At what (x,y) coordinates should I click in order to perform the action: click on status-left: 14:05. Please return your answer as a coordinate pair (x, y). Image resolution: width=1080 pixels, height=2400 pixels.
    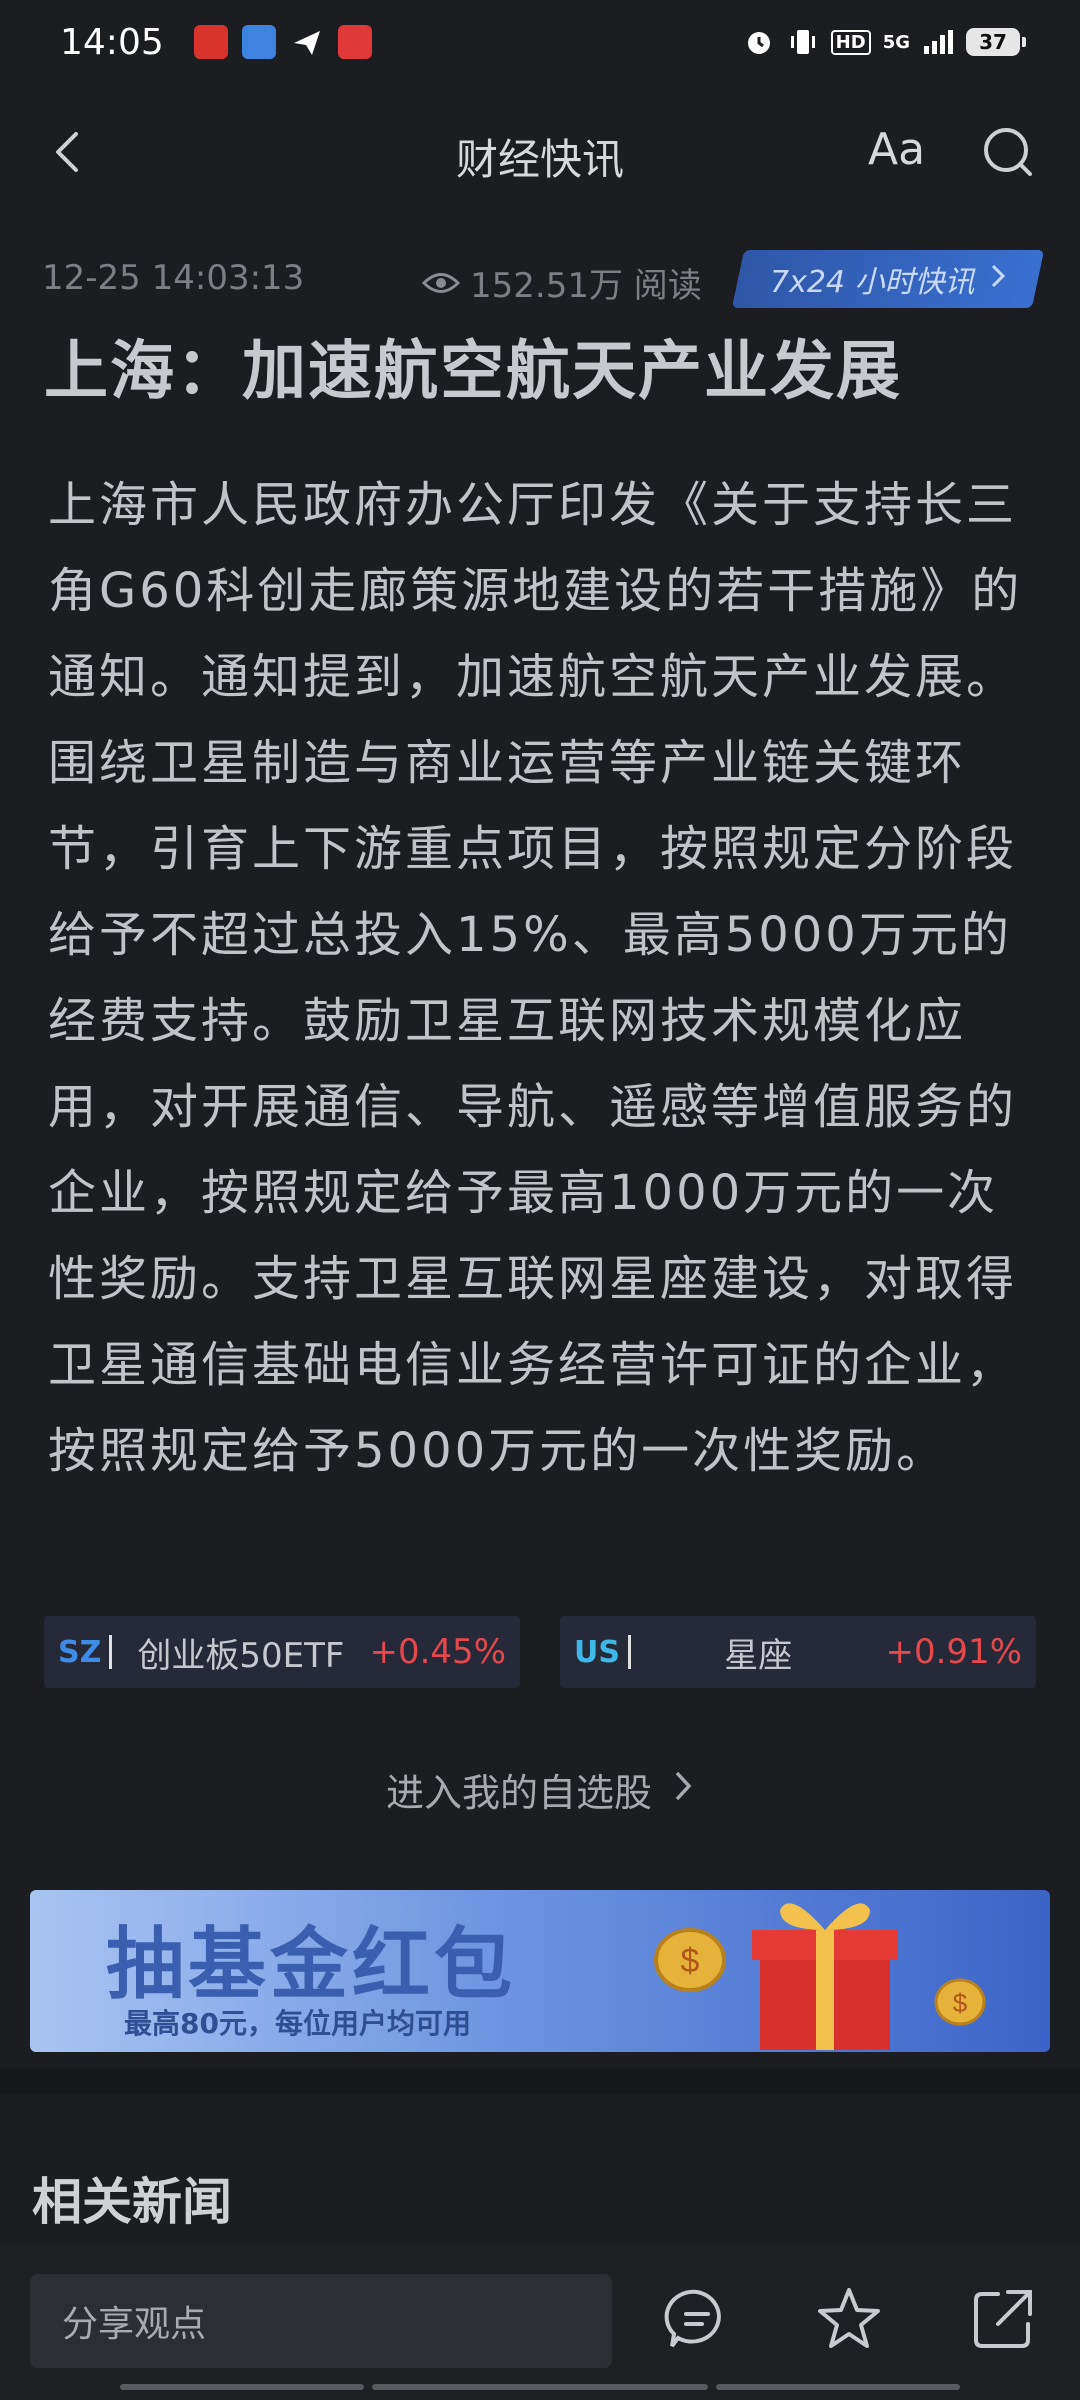
    Looking at the image, I should click on (216, 42).